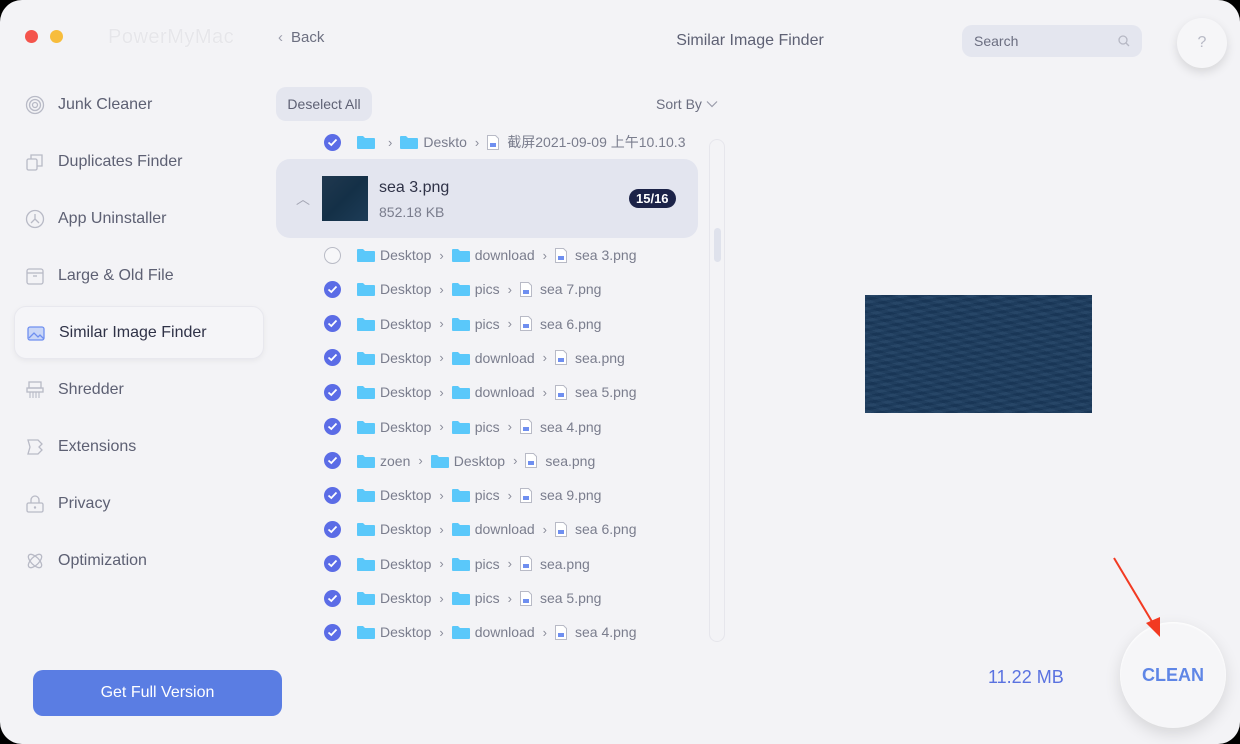  What do you see at coordinates (35, 447) in the screenshot?
I see `extensions-icon` at bounding box center [35, 447].